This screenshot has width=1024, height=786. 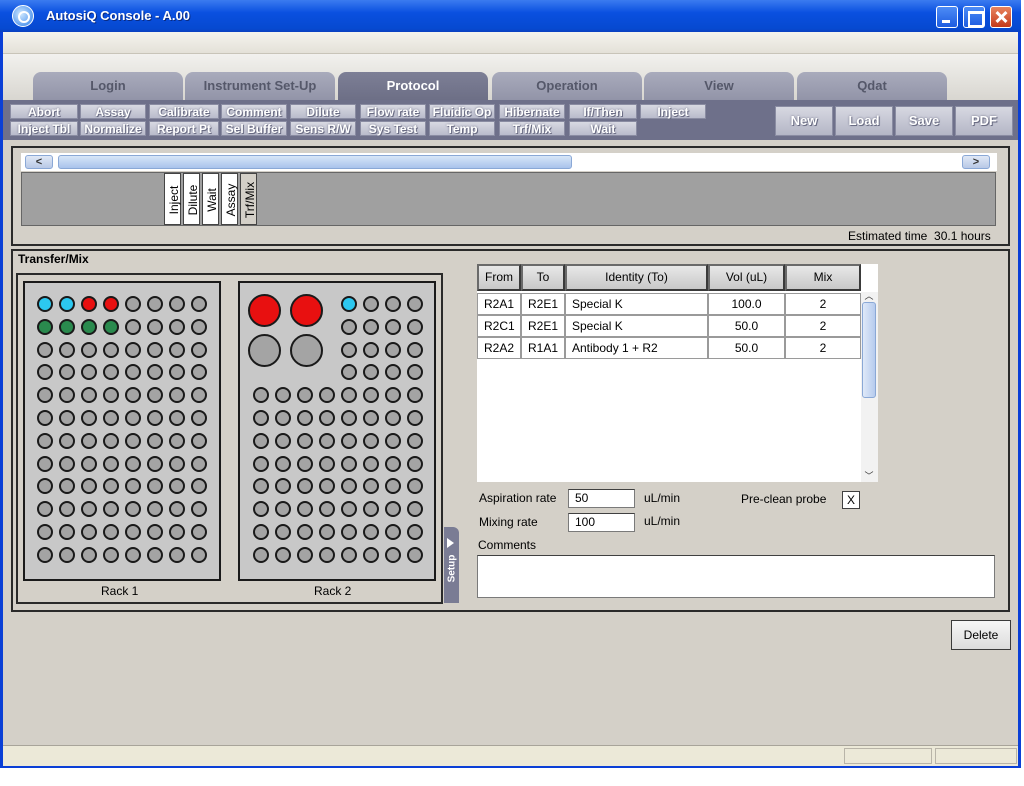 I want to click on close-icon, so click(x=1001, y=17).